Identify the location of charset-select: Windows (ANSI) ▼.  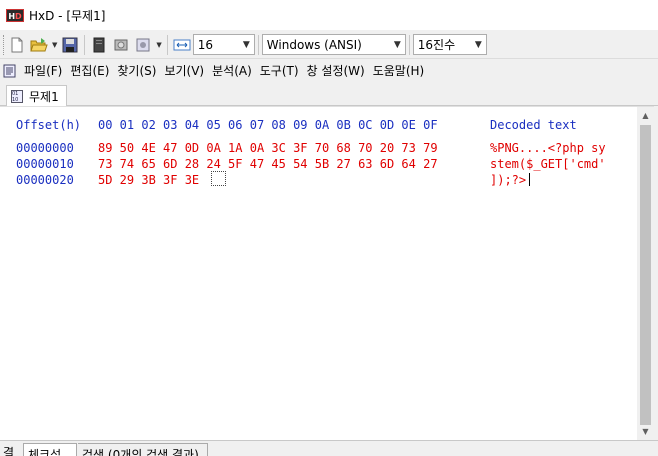
(333, 44).